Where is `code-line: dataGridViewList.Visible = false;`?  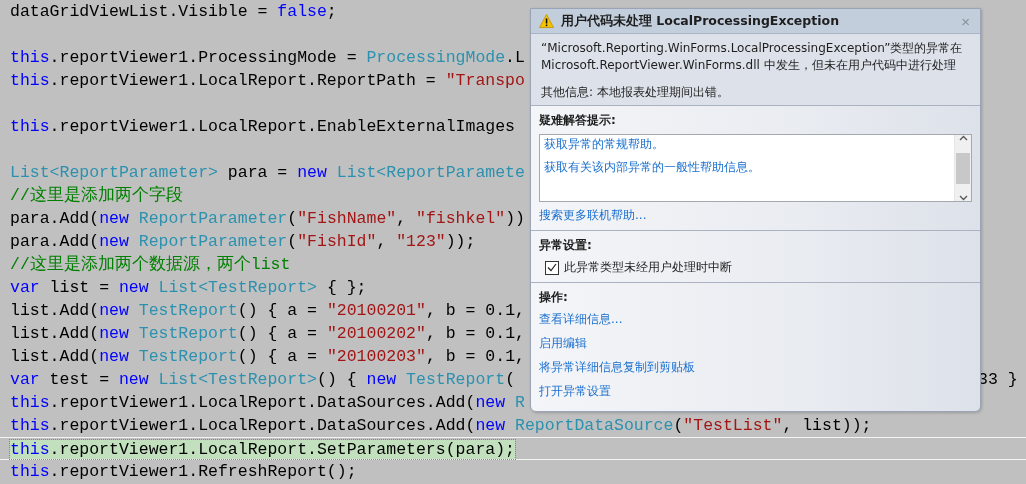 code-line: dataGridViewList.Visible = false; is located at coordinates (173, 11).